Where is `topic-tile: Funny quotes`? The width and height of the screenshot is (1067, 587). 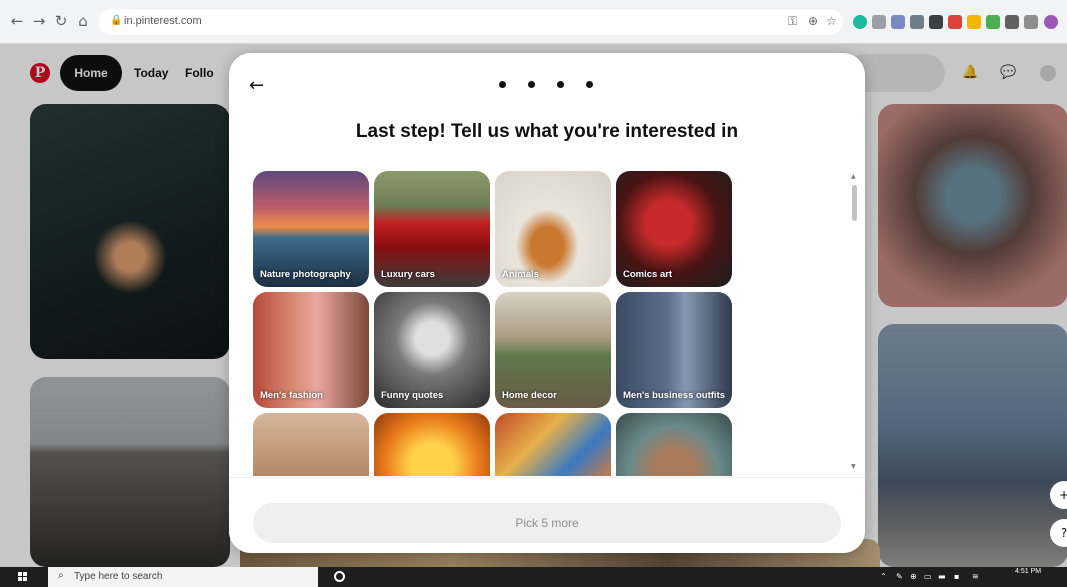 topic-tile: Funny quotes is located at coordinates (432, 350).